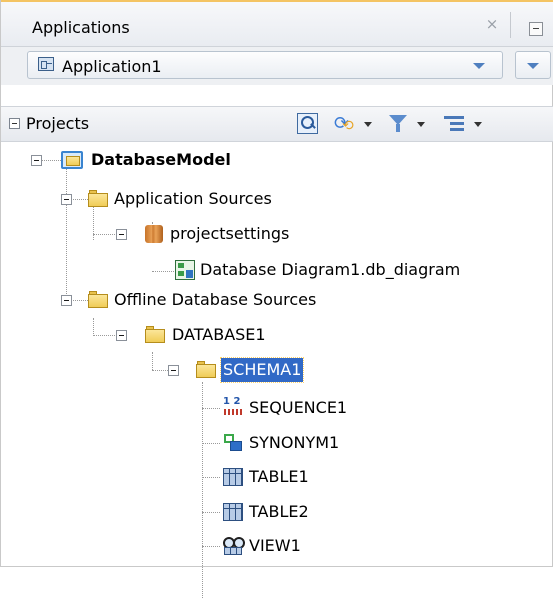  Describe the element at coordinates (154, 234) in the screenshot. I see `package-icon` at that location.